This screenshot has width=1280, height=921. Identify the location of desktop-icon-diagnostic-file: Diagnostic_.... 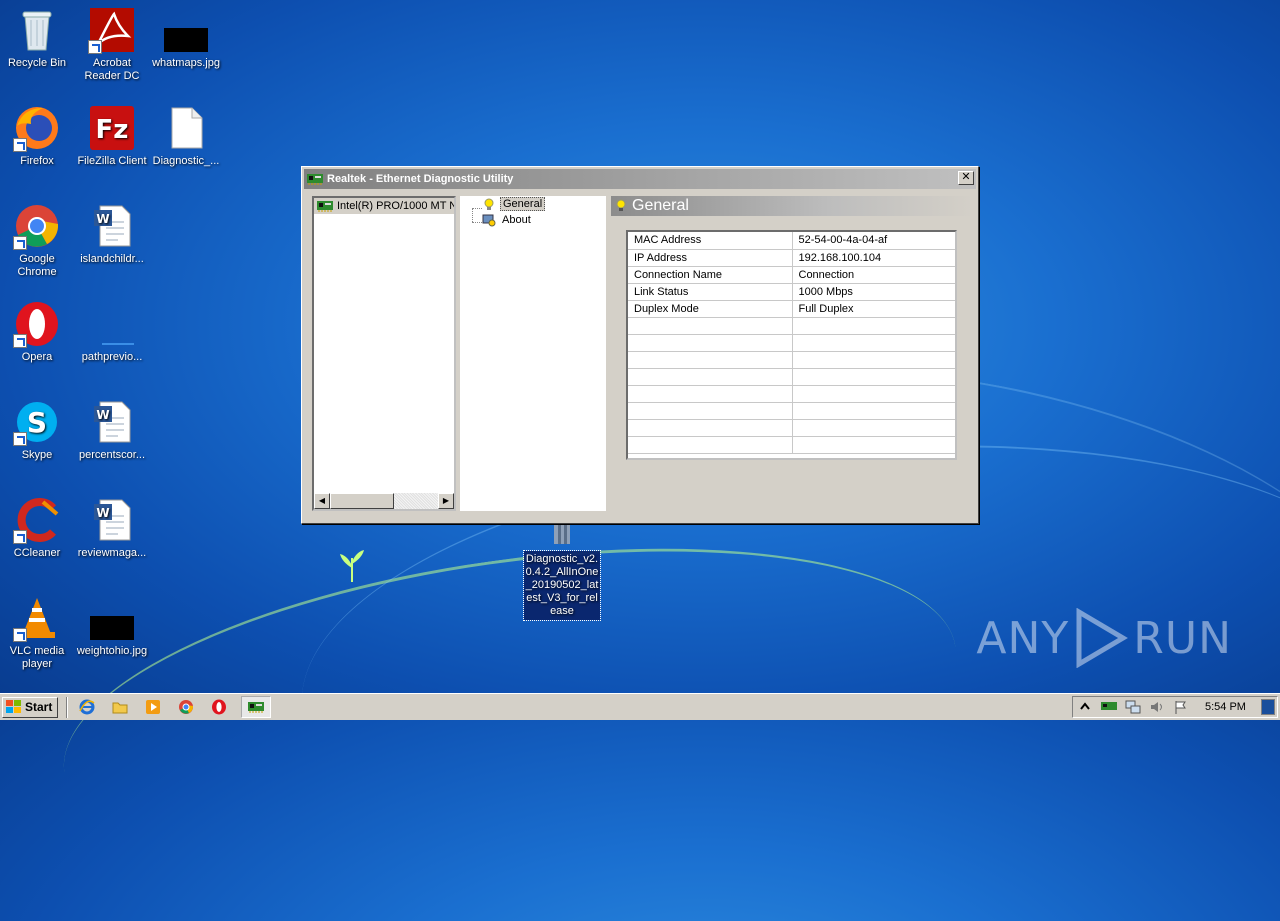
(186, 136).